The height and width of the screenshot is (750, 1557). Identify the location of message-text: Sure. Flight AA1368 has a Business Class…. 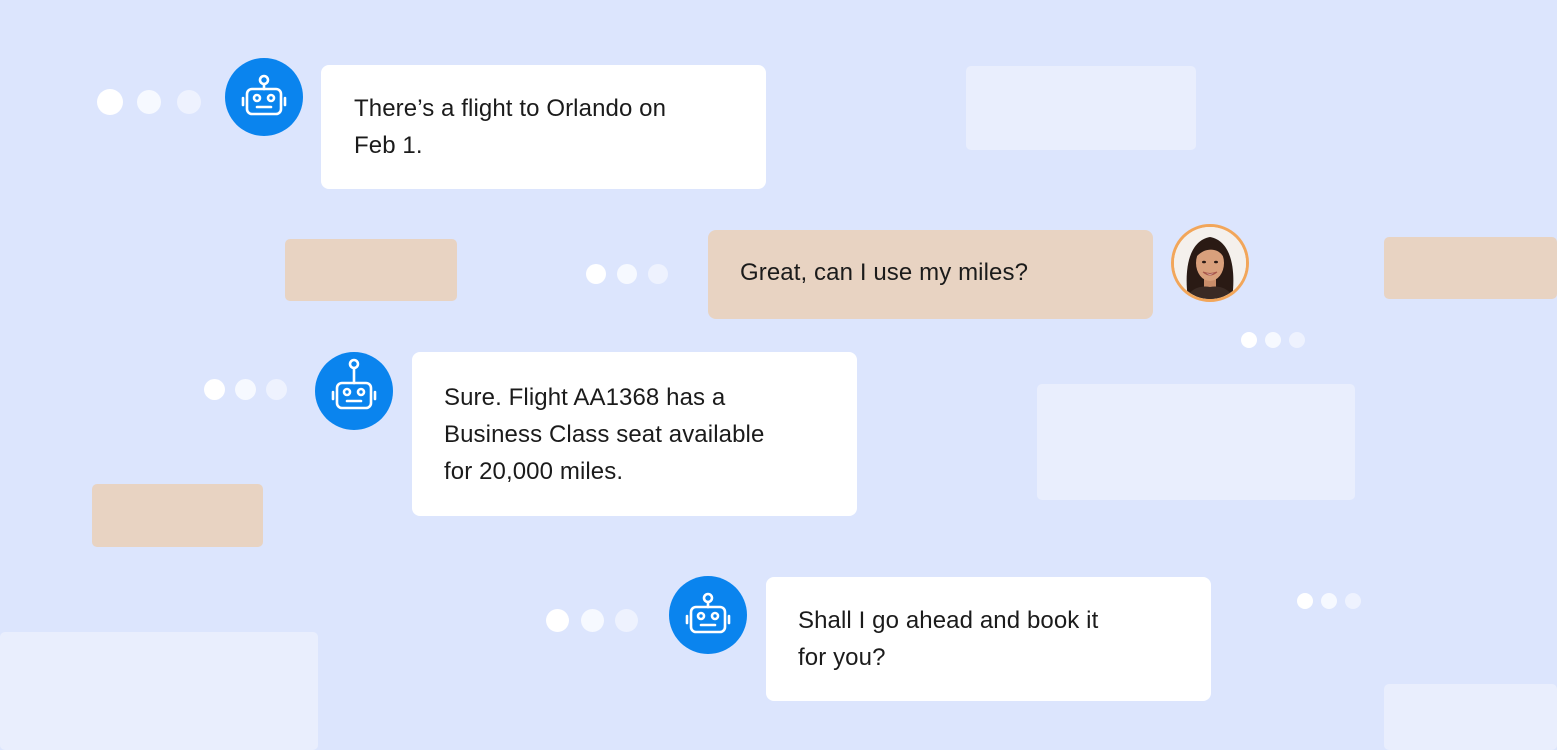
(604, 434).